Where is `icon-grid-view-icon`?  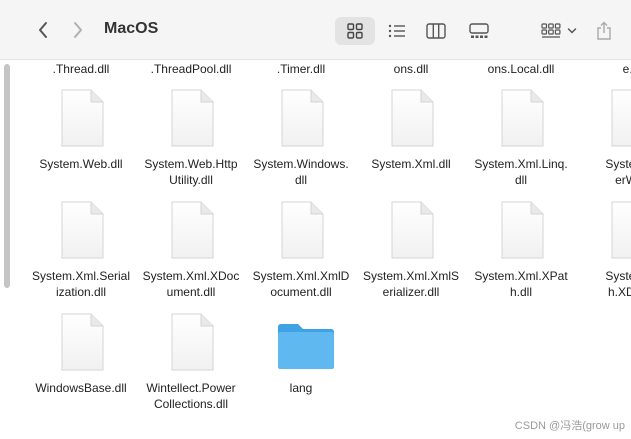 icon-grid-view-icon is located at coordinates (355, 31).